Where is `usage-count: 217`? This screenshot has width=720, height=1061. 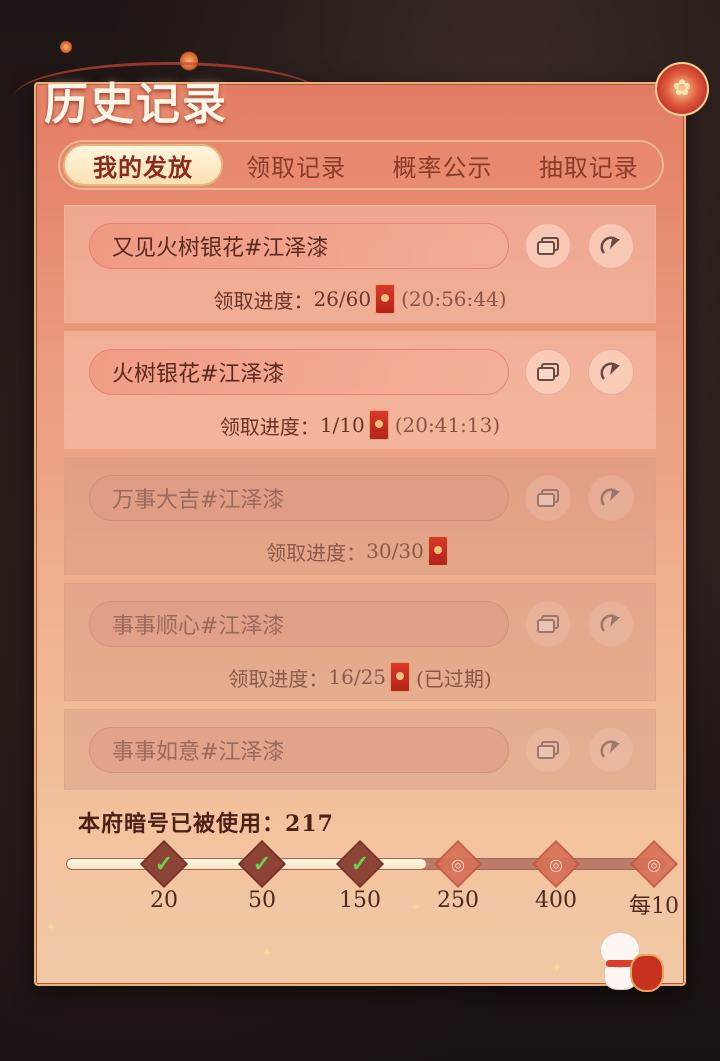
usage-count: 217 is located at coordinates (309, 824).